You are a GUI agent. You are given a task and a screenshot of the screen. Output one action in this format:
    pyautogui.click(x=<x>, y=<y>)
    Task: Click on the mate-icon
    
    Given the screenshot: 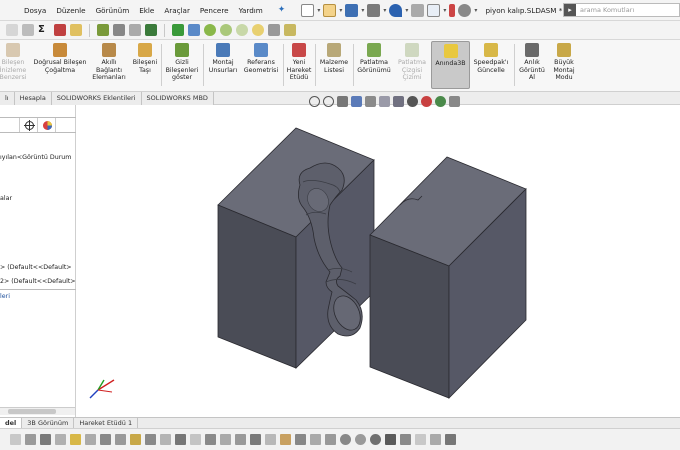 What is the action you would take?
    pyautogui.click(x=178, y=30)
    